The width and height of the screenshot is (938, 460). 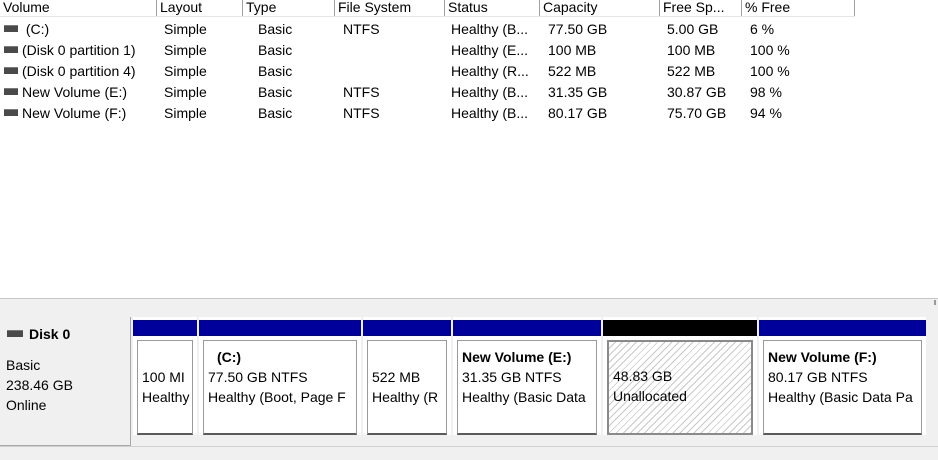 I want to click on partition-status: Healthy, so click(x=166, y=397).